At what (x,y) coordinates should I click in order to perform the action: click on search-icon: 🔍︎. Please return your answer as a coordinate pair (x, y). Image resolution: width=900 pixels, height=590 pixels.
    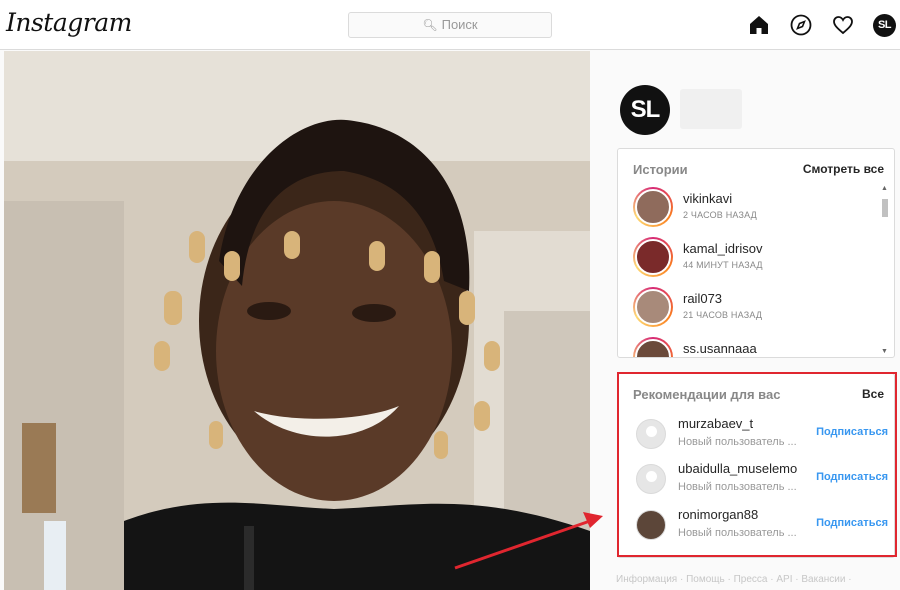
    Looking at the image, I should click on (430, 25).